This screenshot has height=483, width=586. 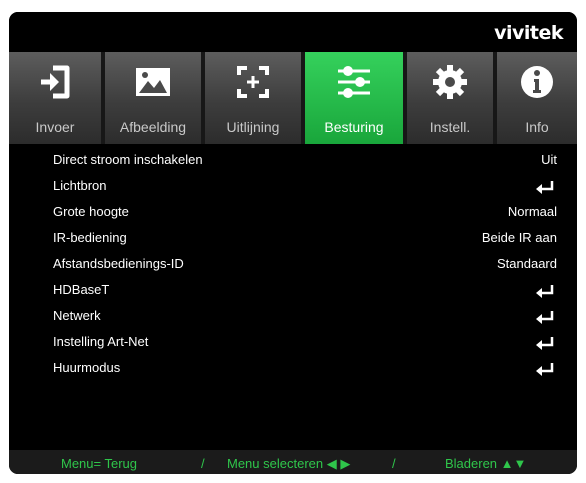 What do you see at coordinates (55, 82) in the screenshot?
I see `input-icon` at bounding box center [55, 82].